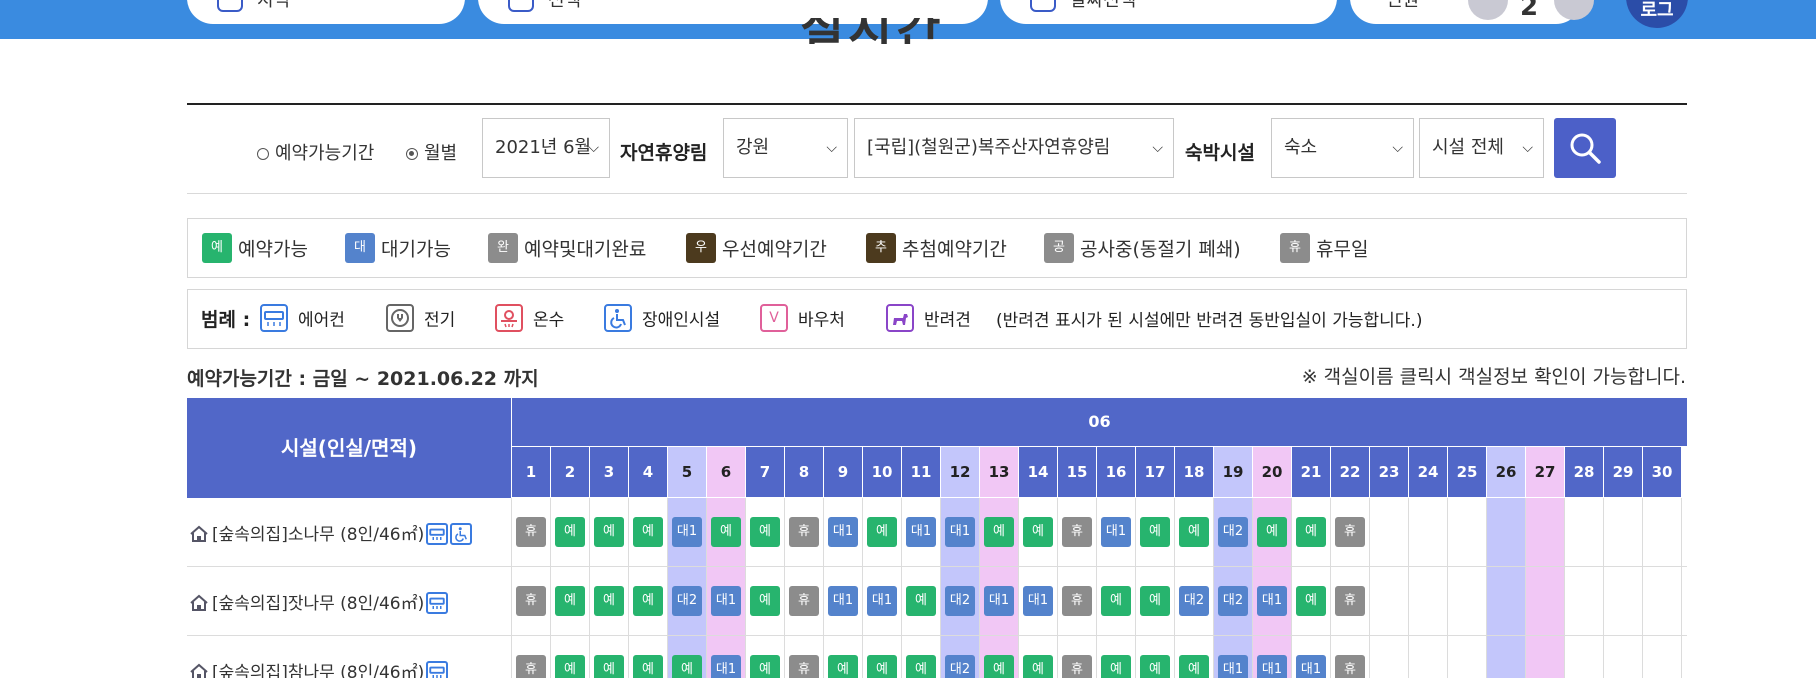 This screenshot has height=678, width=1816. Describe the element at coordinates (947, 320) in the screenshot. I see `legend-label: 반려견` at that location.